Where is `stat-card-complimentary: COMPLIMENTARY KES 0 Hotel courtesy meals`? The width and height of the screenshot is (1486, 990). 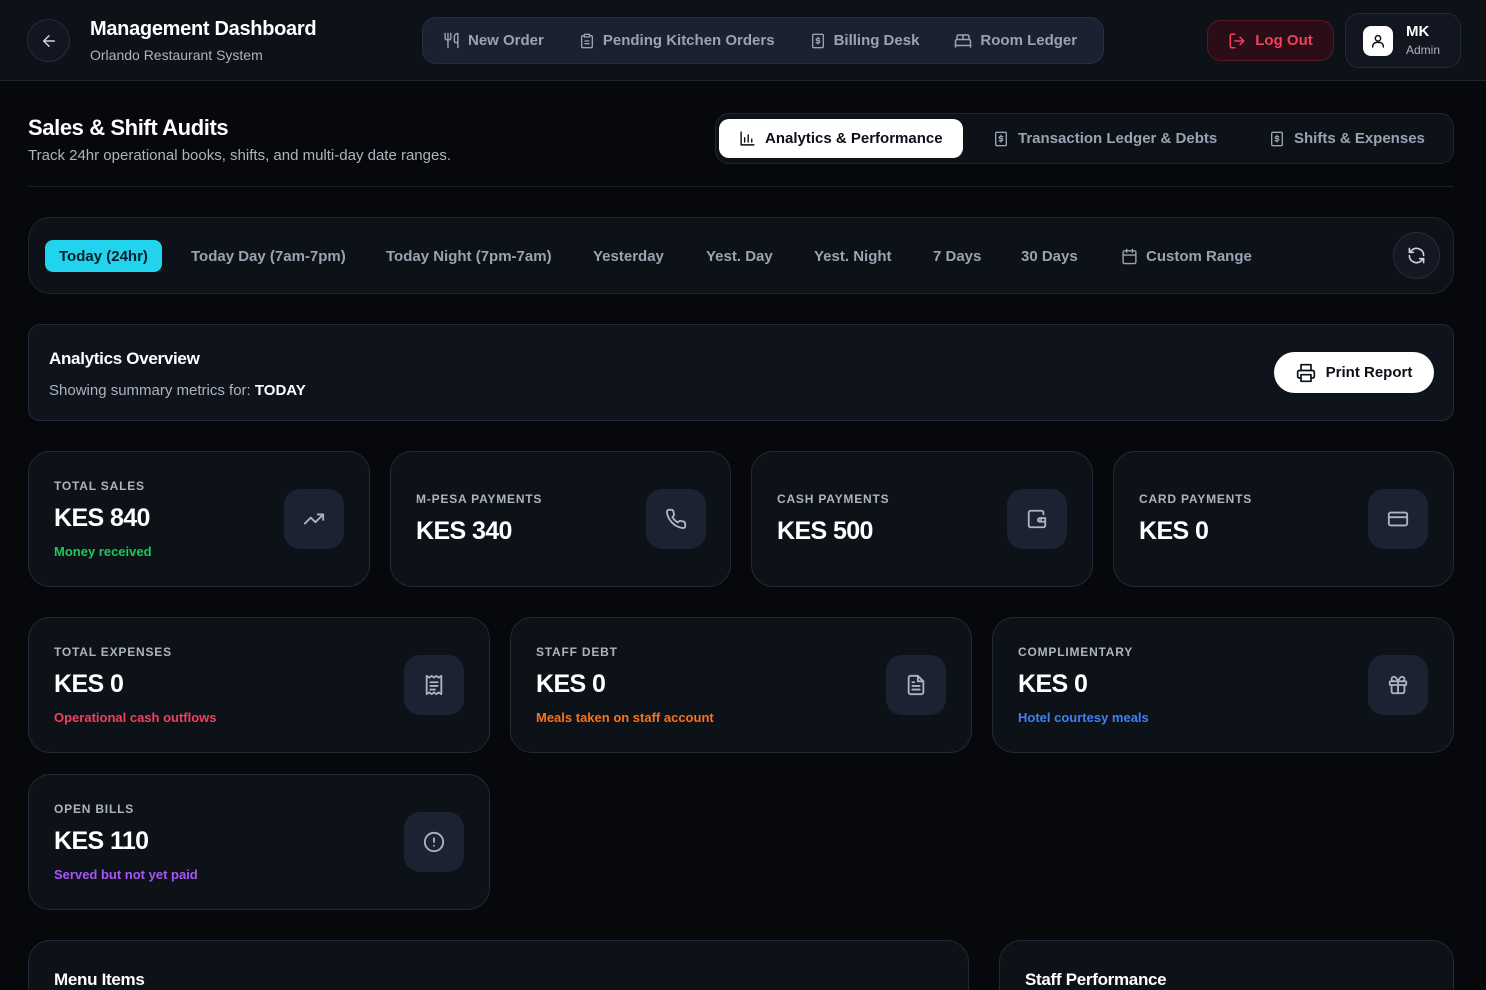
stat-card-complimentary: COMPLIMENTARY KES 0 Hotel courtesy meals is located at coordinates (1223, 685).